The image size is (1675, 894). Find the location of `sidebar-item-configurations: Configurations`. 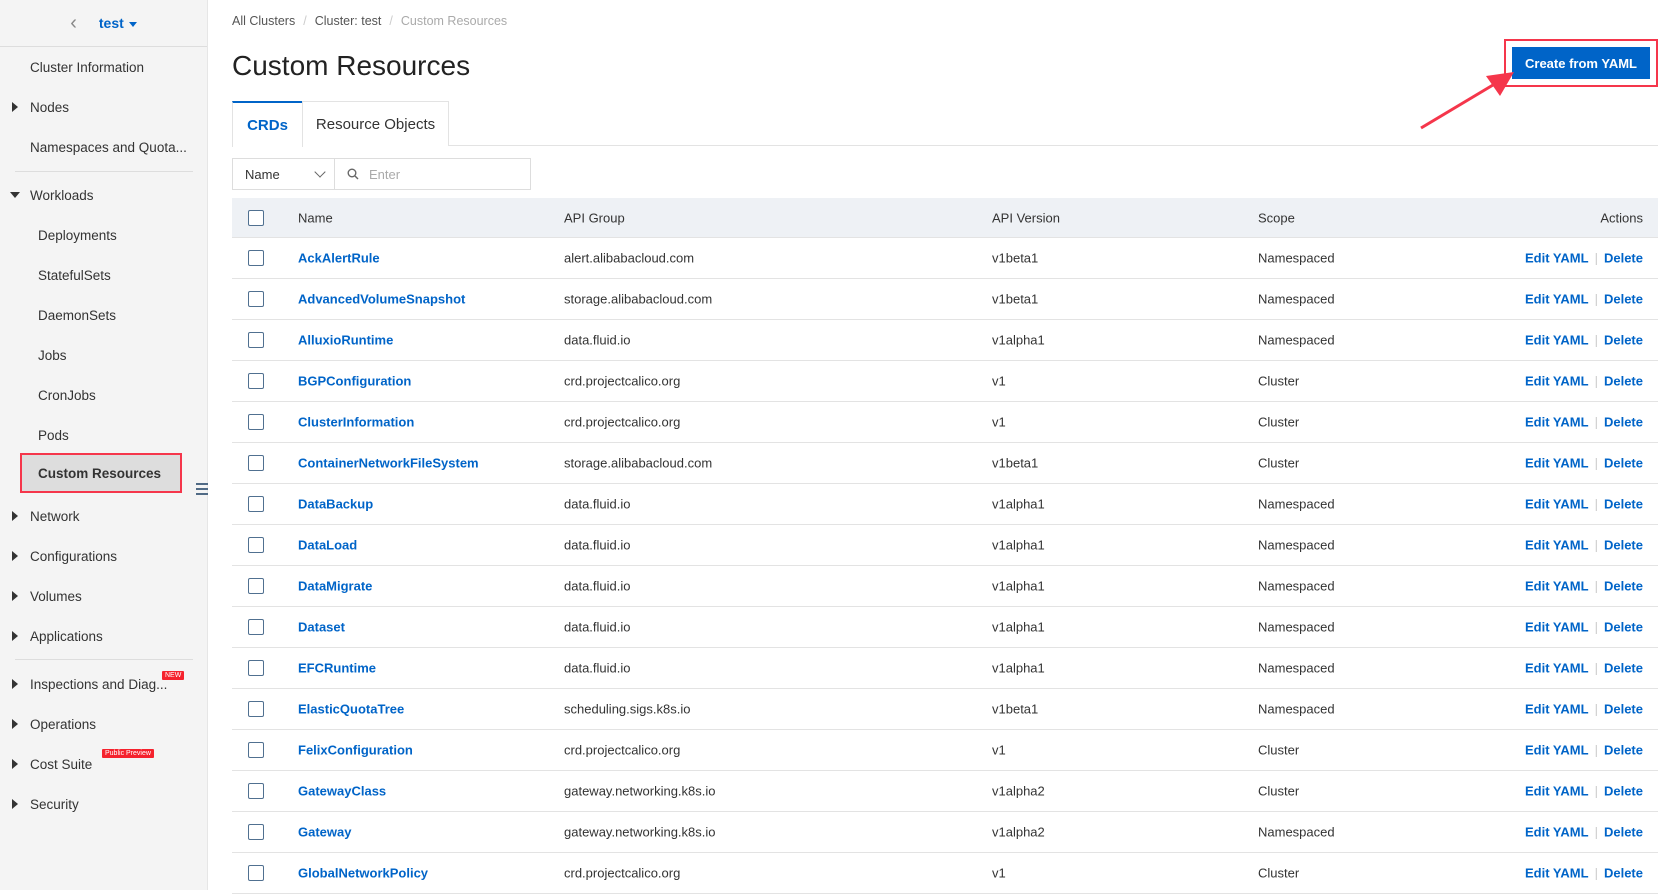

sidebar-item-configurations: Configurations is located at coordinates (104, 556).